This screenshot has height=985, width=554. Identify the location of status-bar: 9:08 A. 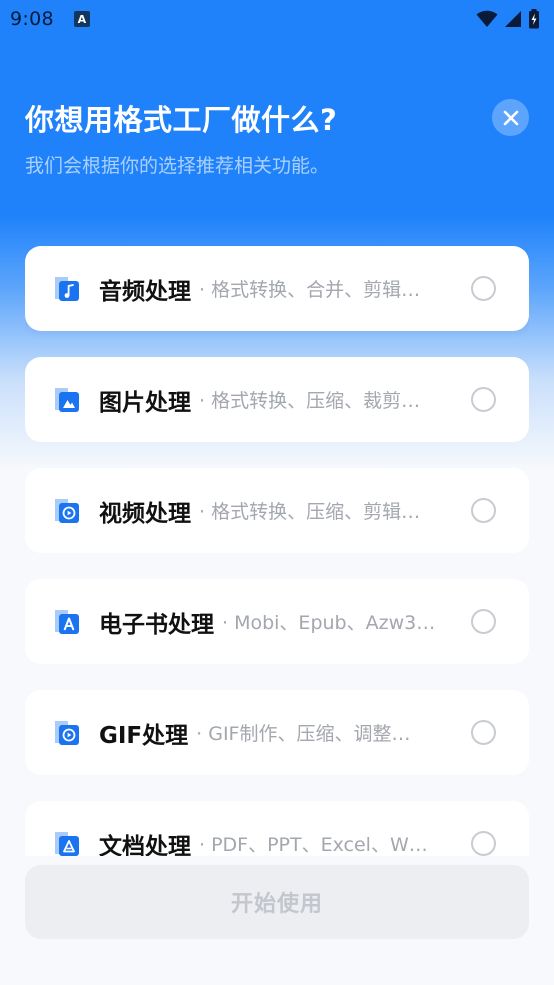
(277, 19).